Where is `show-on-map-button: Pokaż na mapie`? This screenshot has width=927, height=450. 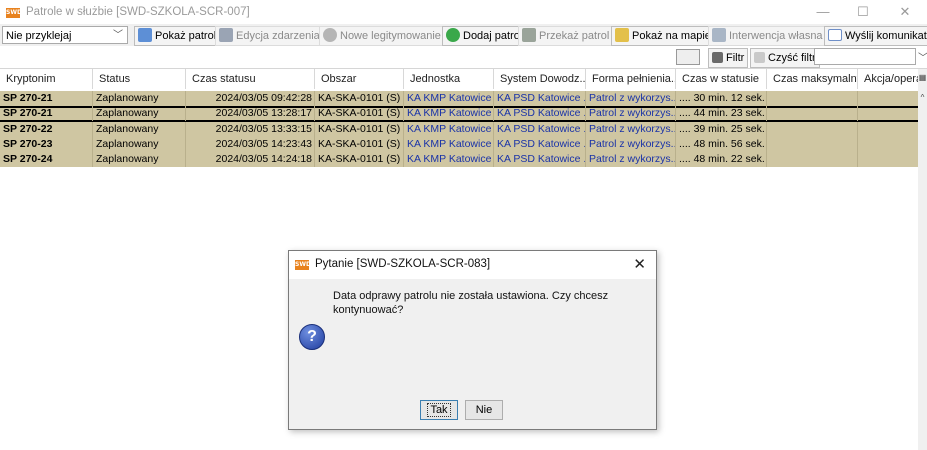
show-on-map-button: Pokaż na mapie is located at coordinates (663, 36).